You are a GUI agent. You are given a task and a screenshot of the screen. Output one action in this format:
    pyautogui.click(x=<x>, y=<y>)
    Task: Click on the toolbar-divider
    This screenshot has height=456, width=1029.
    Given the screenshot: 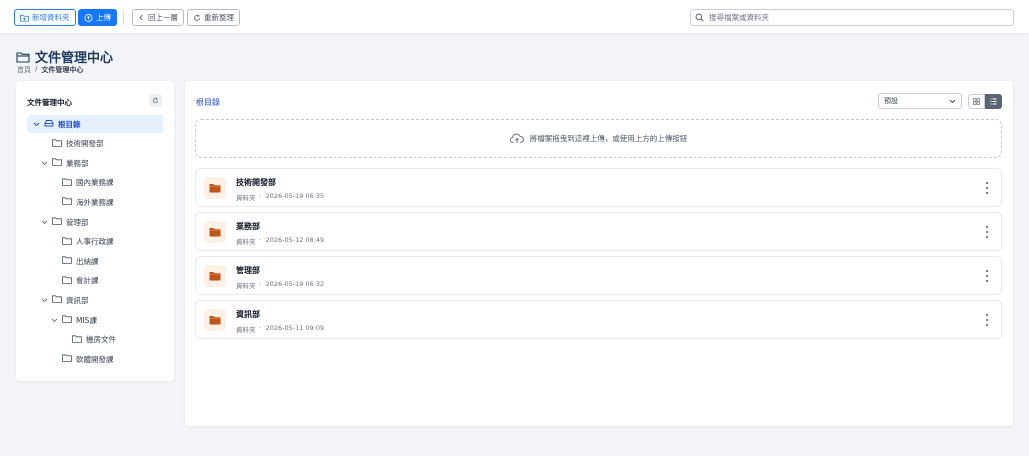 What is the action you would take?
    pyautogui.click(x=123, y=17)
    